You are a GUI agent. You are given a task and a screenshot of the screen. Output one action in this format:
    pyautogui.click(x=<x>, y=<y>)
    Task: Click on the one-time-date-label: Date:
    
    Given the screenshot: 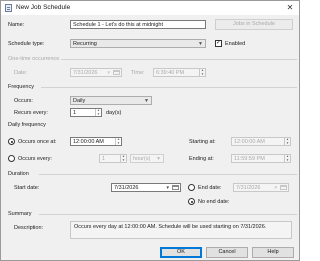 What is the action you would take?
    pyautogui.click(x=21, y=73)
    